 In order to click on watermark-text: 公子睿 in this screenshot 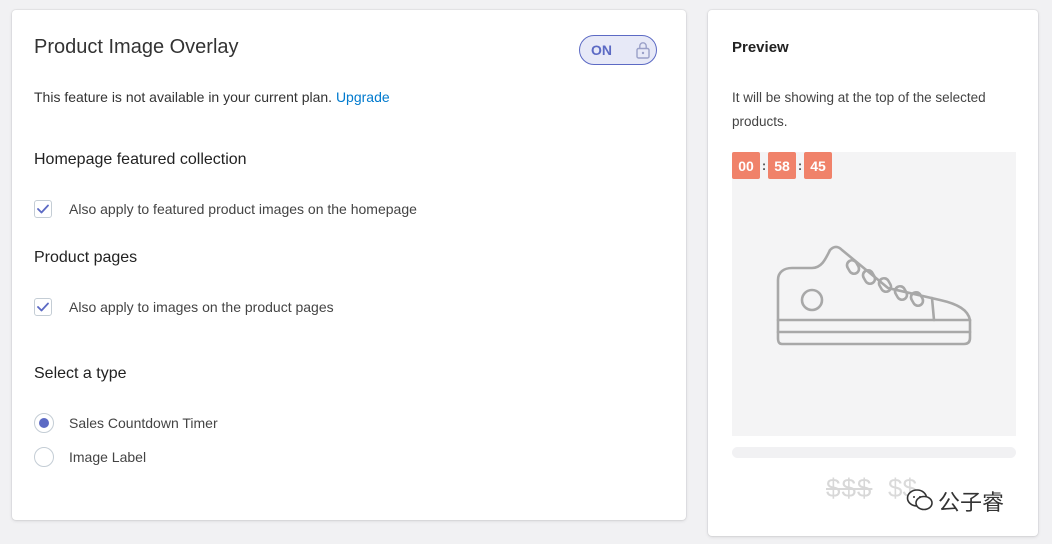, I will do `click(971, 502)`.